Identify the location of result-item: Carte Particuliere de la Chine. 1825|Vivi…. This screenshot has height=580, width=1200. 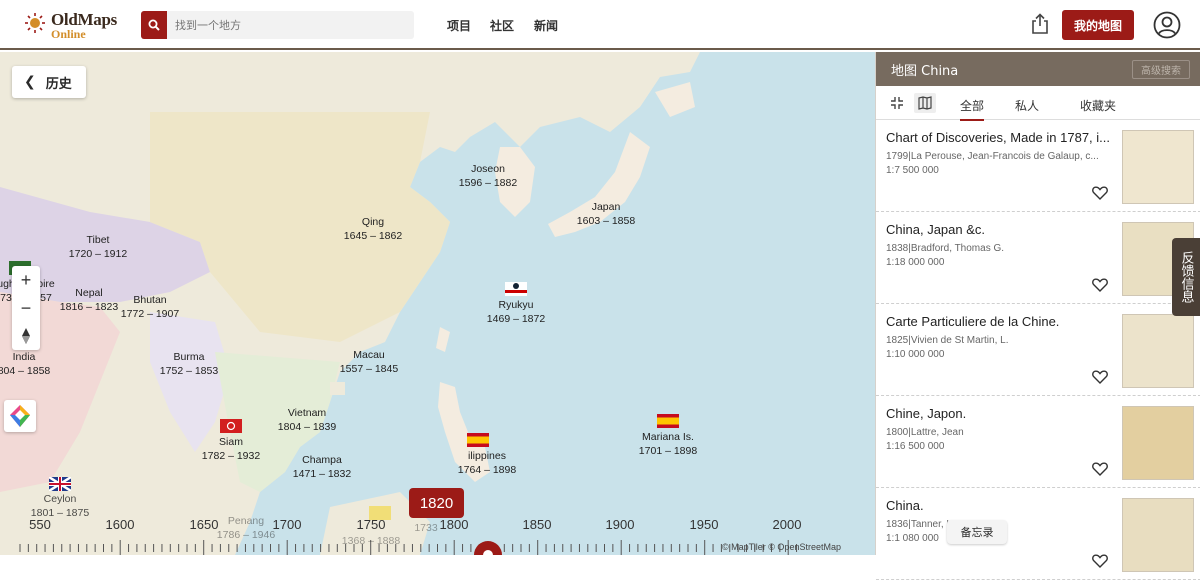
(1038, 350).